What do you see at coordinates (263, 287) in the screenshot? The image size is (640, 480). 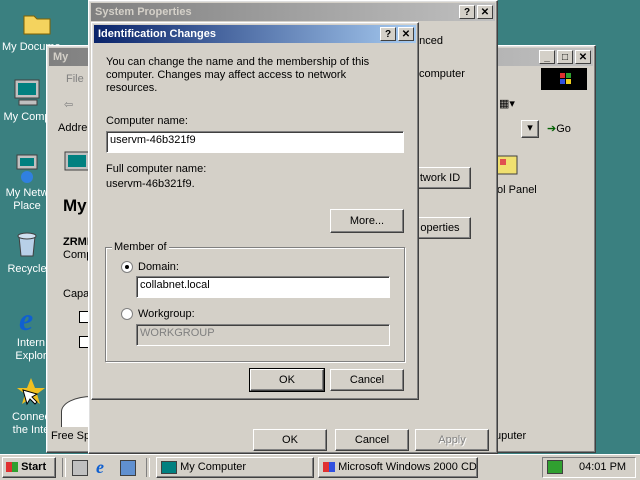 I see `domain-input: collabnet.local` at bounding box center [263, 287].